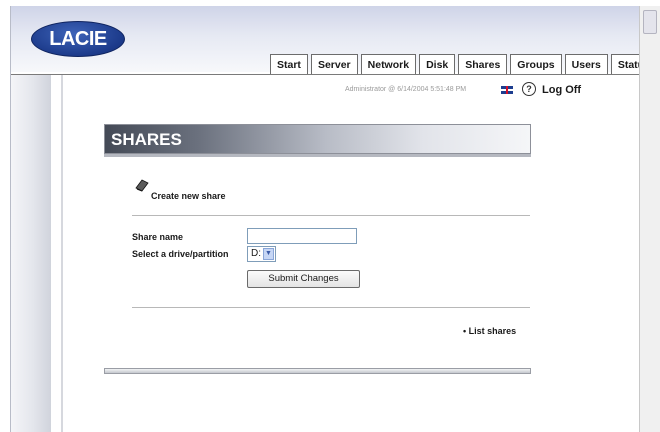  What do you see at coordinates (331, 215) in the screenshot?
I see `form-divider-top` at bounding box center [331, 215].